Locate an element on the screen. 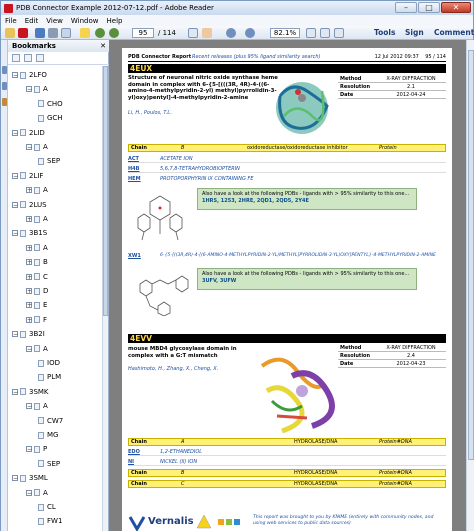  bookmark-item: + F is located at coordinates (36, 320).